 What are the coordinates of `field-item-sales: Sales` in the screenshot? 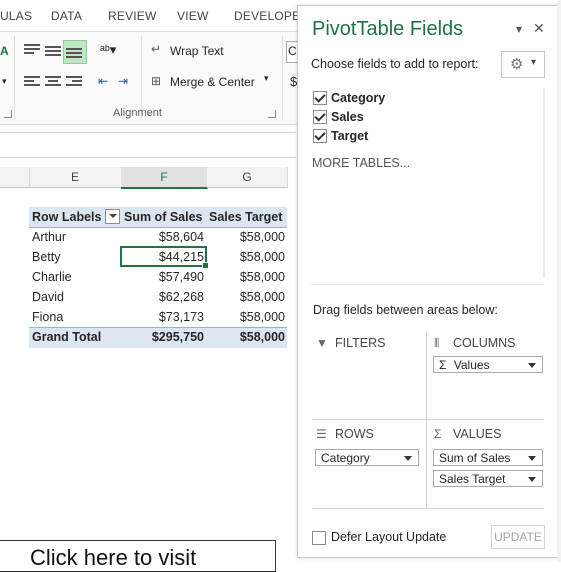 It's located at (337, 117).